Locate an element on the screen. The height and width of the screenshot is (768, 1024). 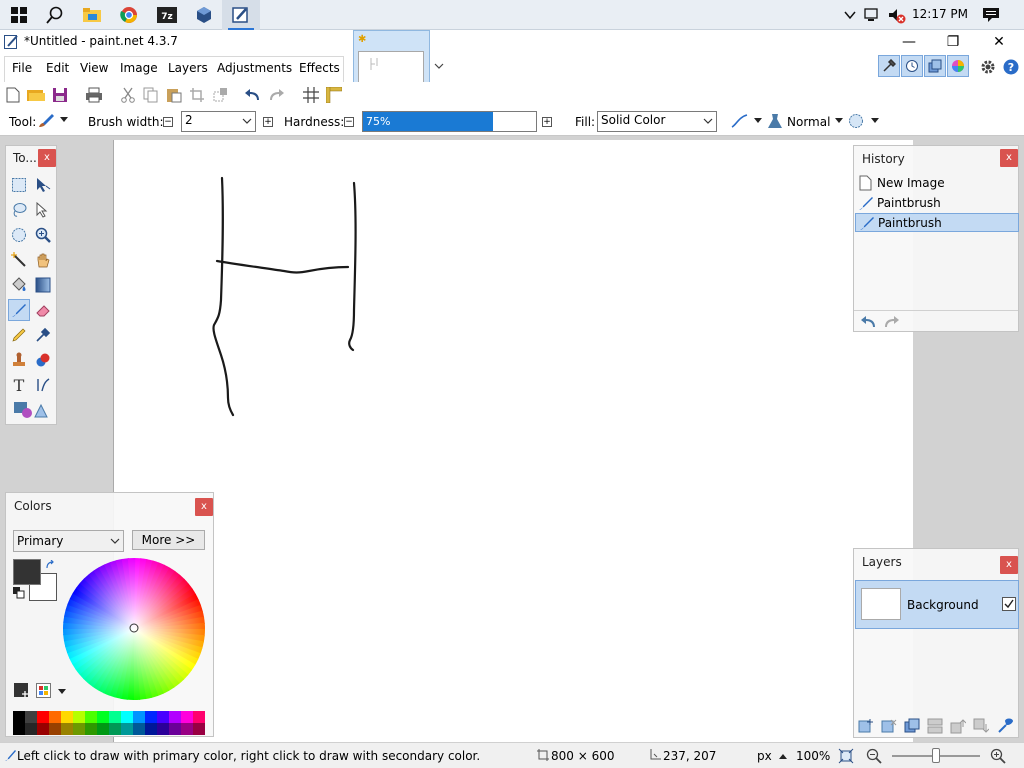
magic-wand-tool-icon is located at coordinates (19, 260).